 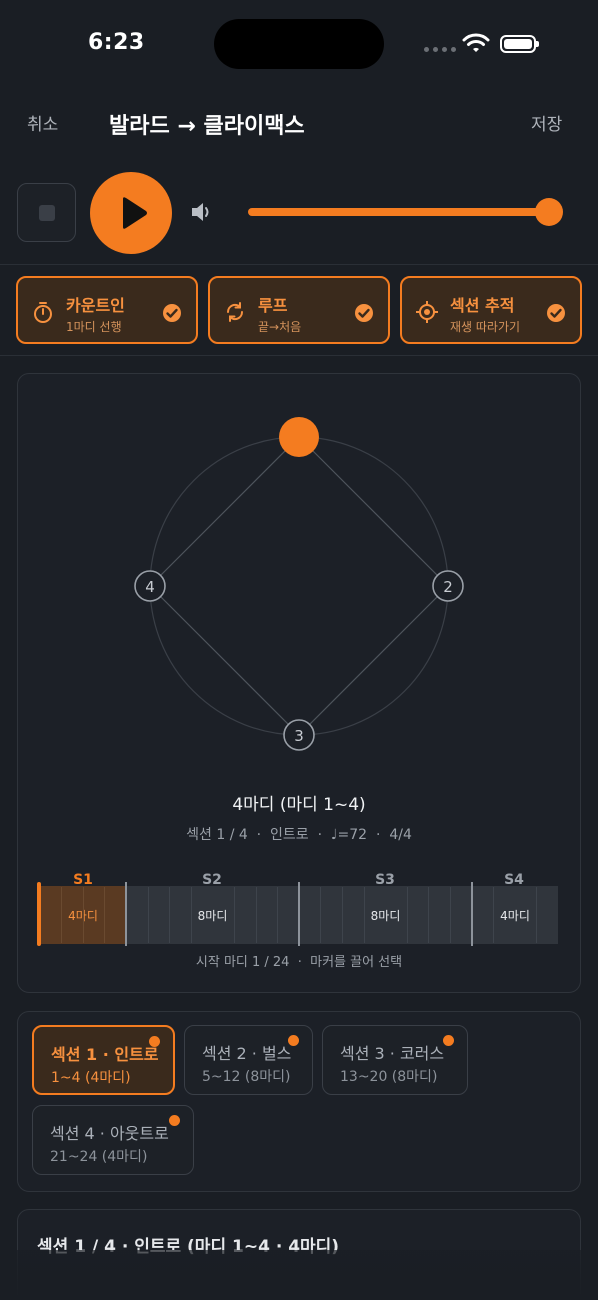 What do you see at coordinates (116, 42) in the screenshot?
I see `status-time: 6:23` at bounding box center [116, 42].